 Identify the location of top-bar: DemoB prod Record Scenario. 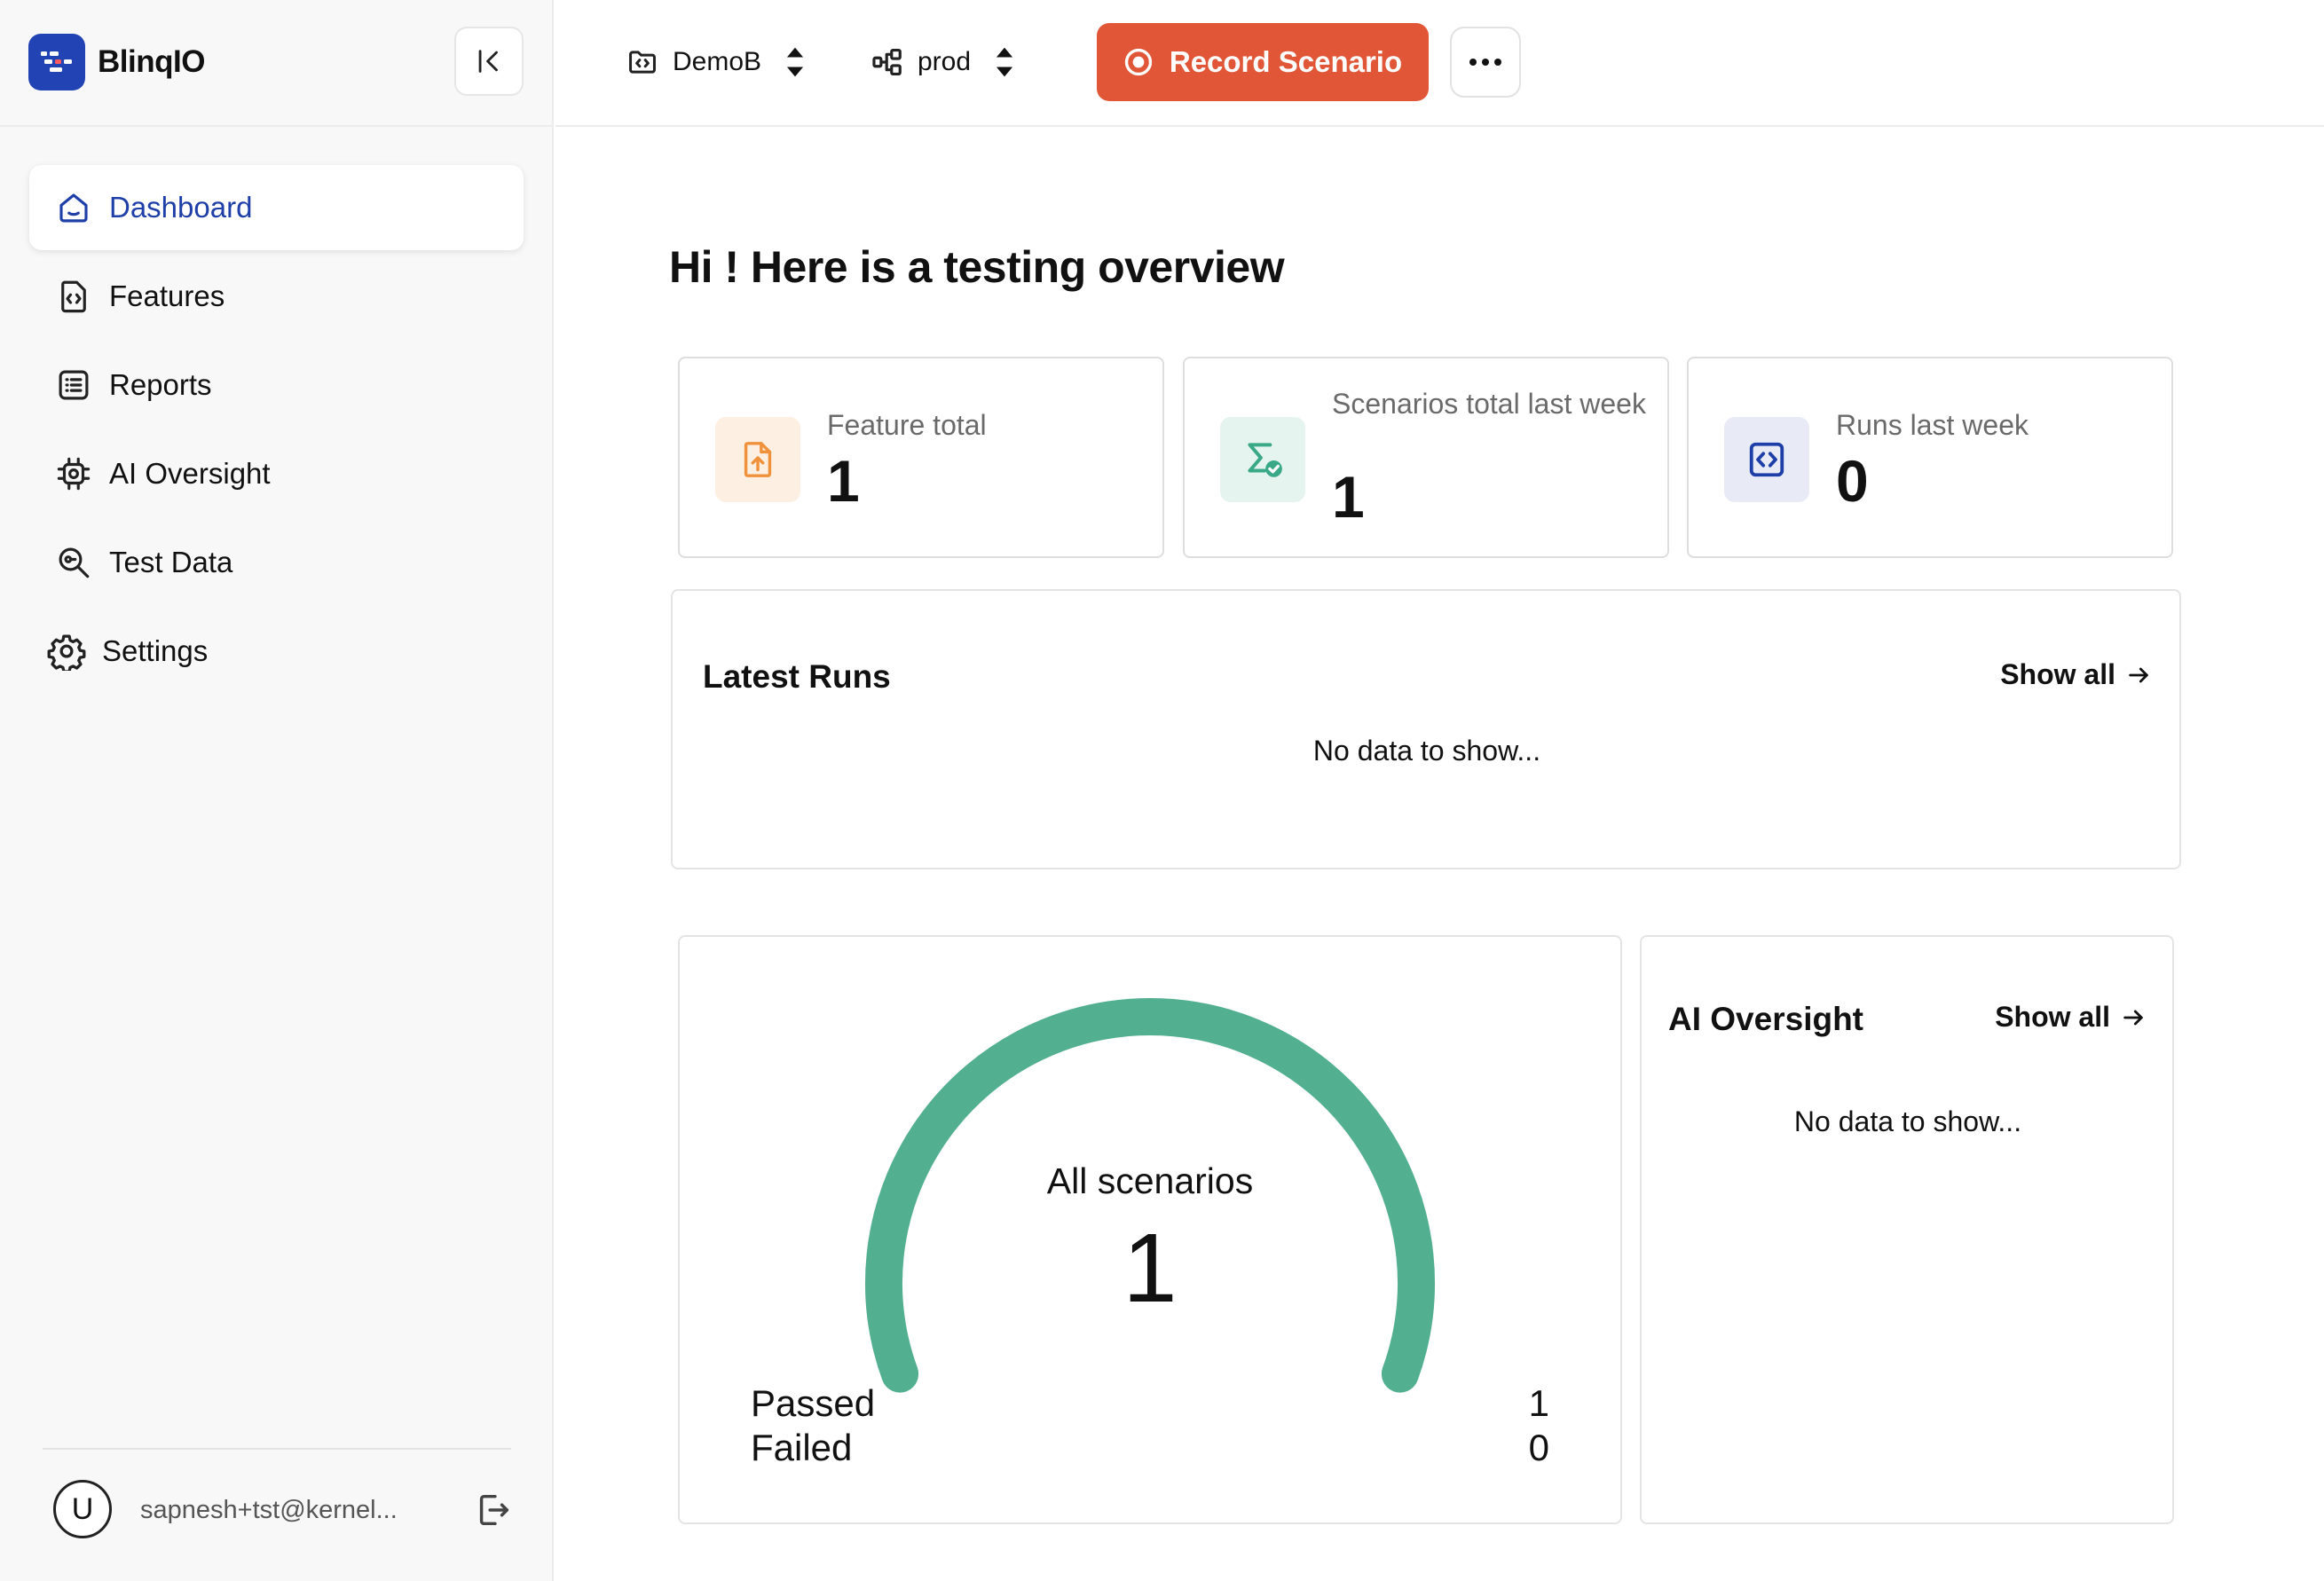
(1439, 64).